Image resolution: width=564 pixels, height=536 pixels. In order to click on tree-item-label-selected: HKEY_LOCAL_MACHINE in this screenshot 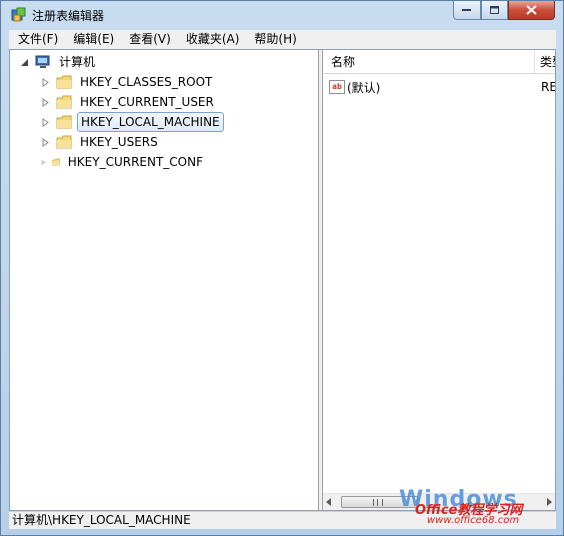, I will do `click(150, 122)`.